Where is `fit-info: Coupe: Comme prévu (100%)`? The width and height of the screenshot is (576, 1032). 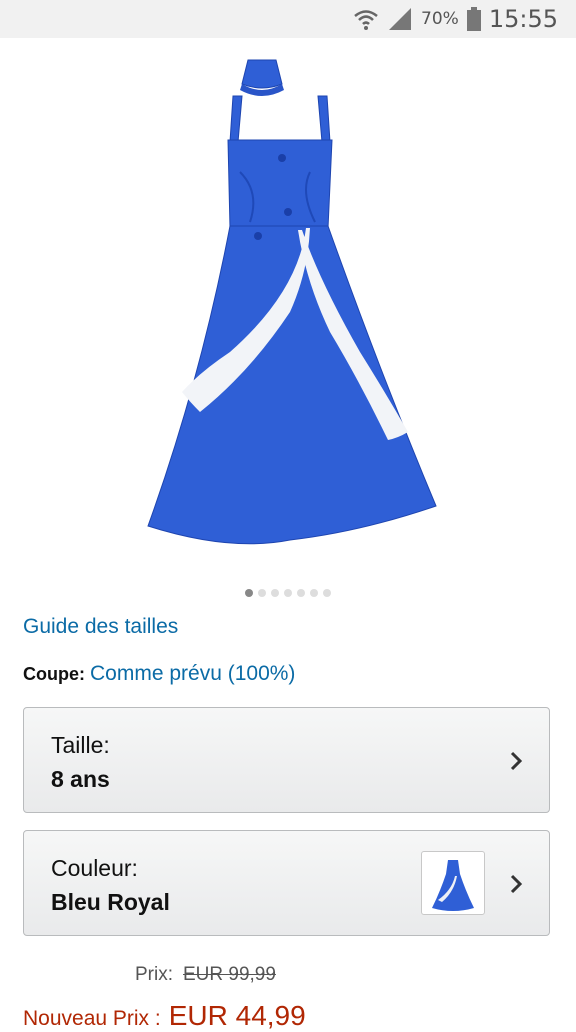
fit-info: Coupe: Comme prévu (100%) is located at coordinates (159, 674).